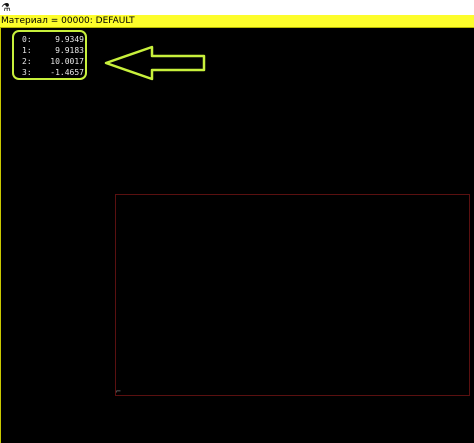 This screenshot has width=474, height=443. Describe the element at coordinates (27, 72) in the screenshot. I see `readout-index: 3:` at that location.